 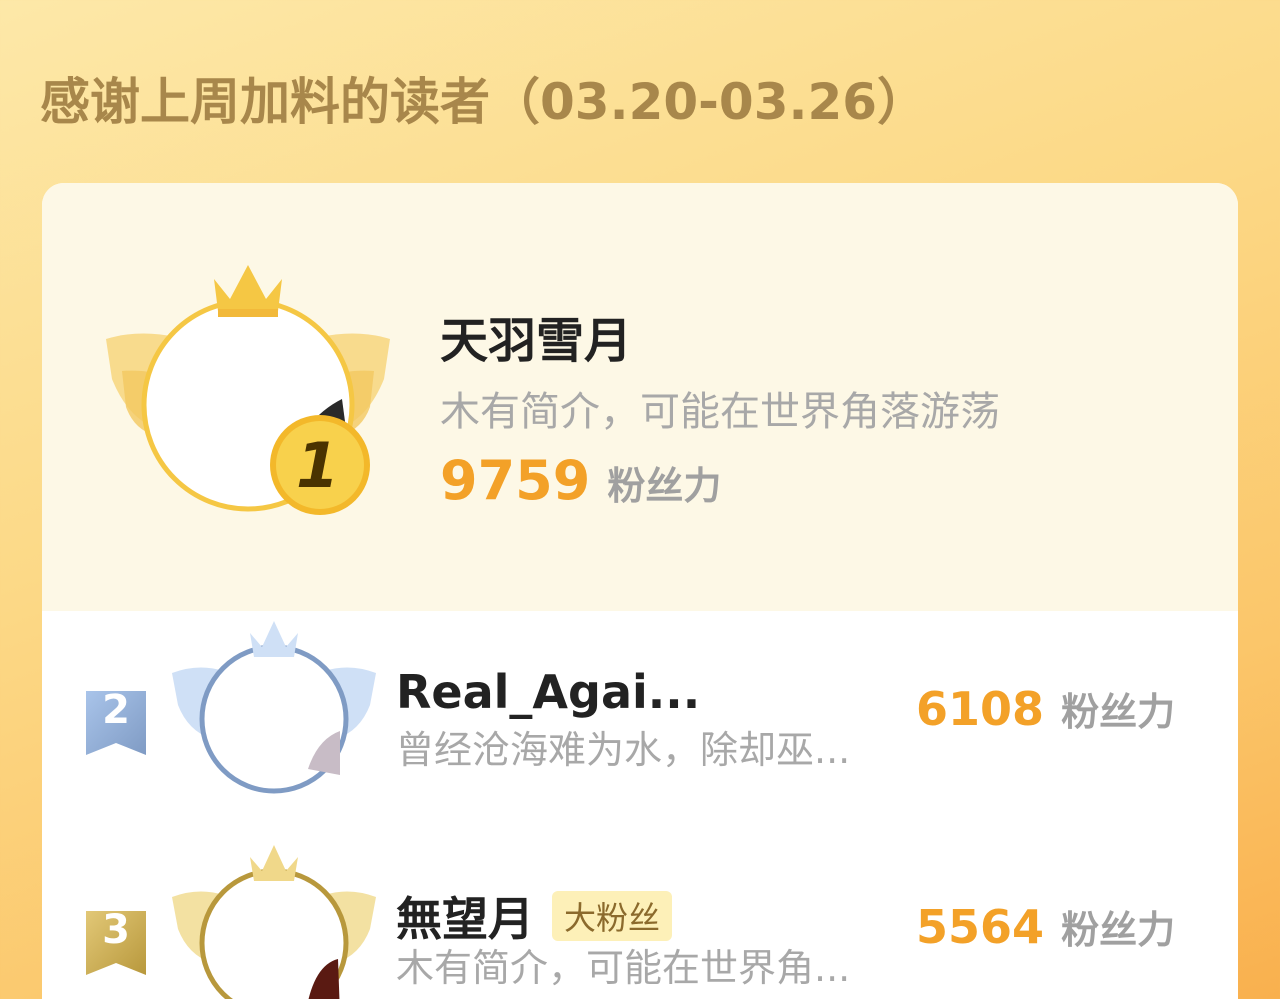 What do you see at coordinates (980, 709) in the screenshot?
I see `rank-2-score-value: 6108` at bounding box center [980, 709].